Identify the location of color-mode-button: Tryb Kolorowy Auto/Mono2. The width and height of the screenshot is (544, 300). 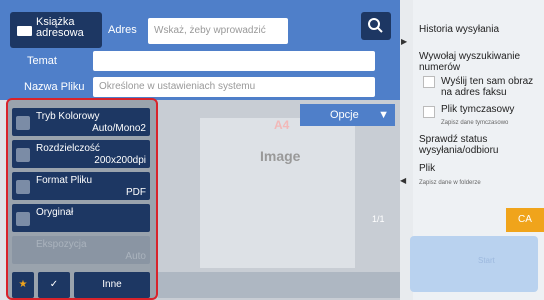
(81, 122).